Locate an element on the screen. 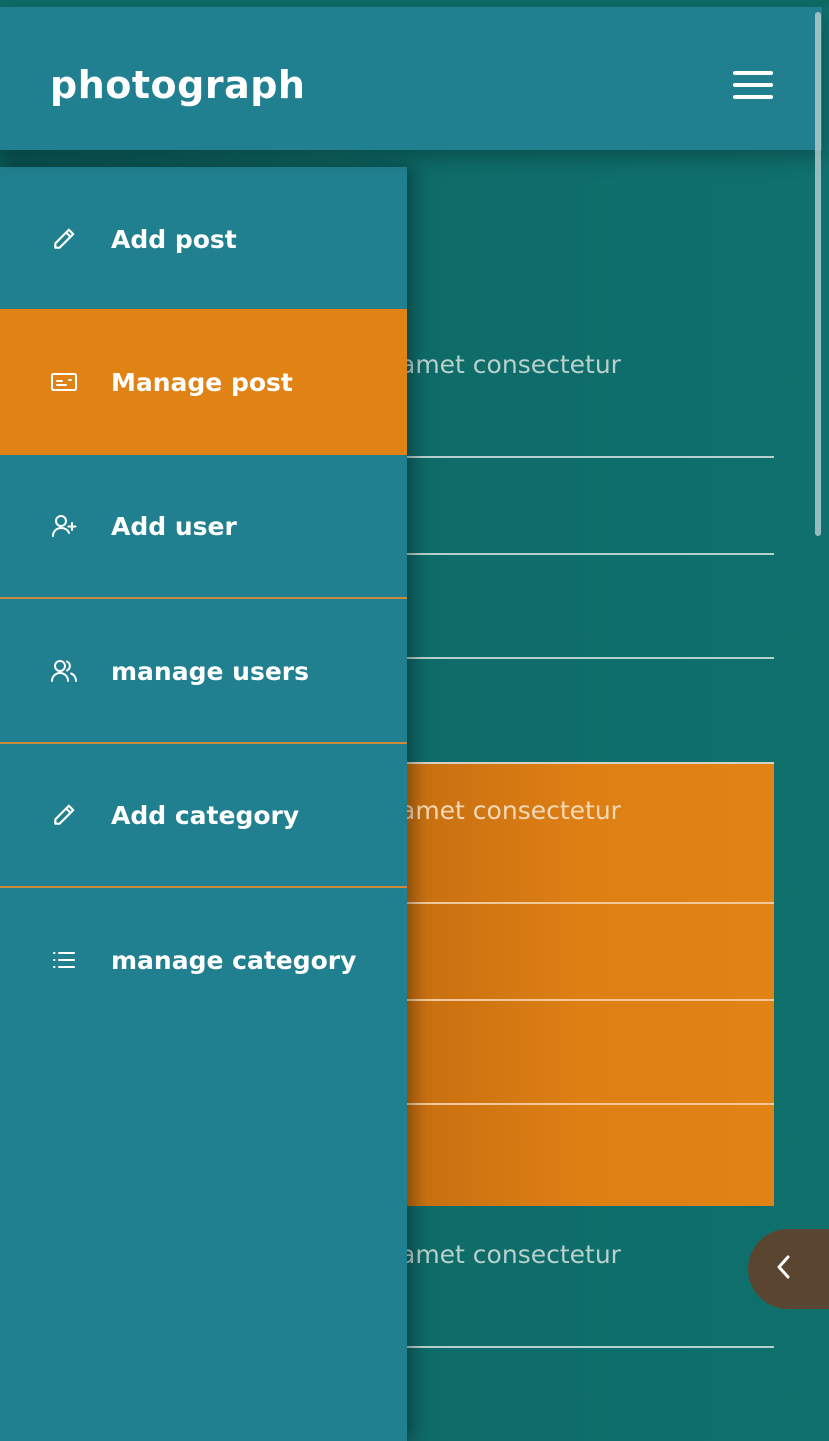 The height and width of the screenshot is (1441, 829). collapse-button is located at coordinates (788, 1269).